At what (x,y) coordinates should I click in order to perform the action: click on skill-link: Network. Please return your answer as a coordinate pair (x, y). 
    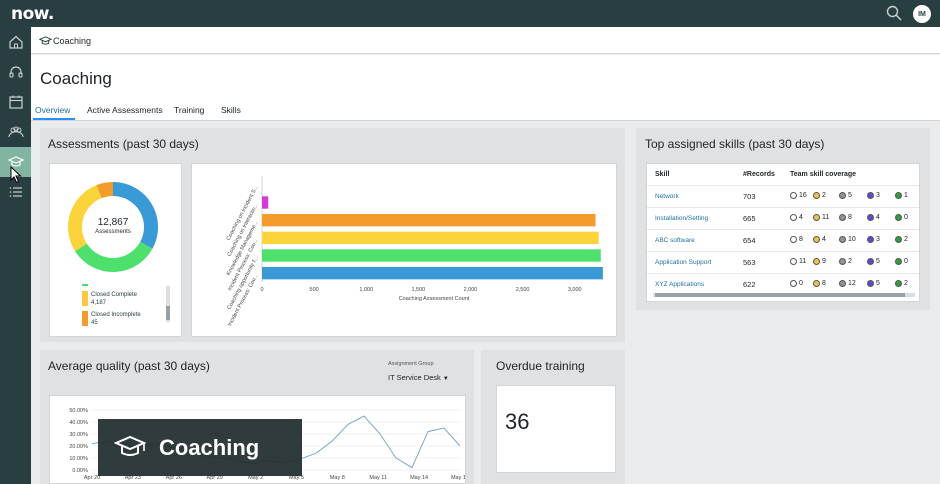
    Looking at the image, I should click on (667, 196).